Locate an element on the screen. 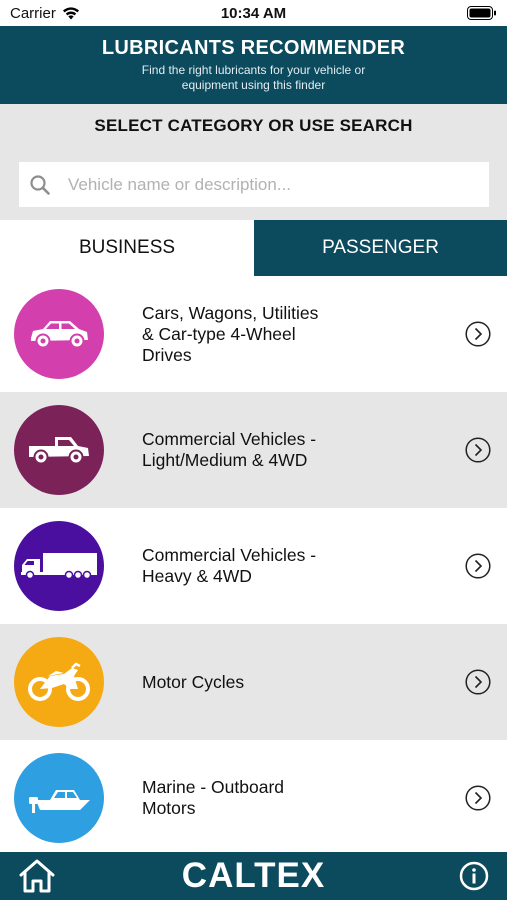 This screenshot has height=900, width=507. category-row-light-commercial: Commercial Vehicles - Light/Medium & 4WD is located at coordinates (253, 450).